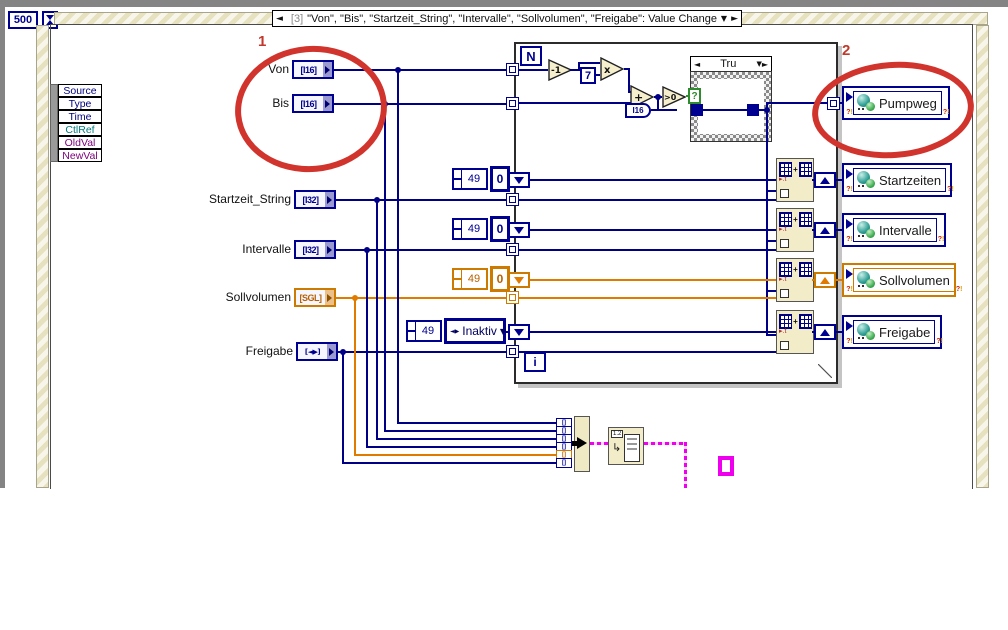 The image size is (1008, 630). What do you see at coordinates (80, 103) in the screenshot?
I see `event-data-item-type: Type` at bounding box center [80, 103].